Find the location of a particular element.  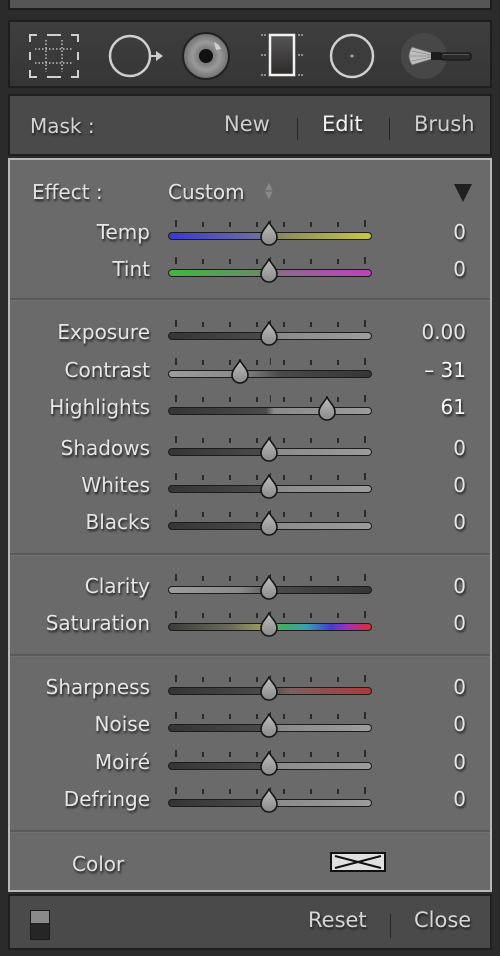

slider-thumb-contrast is located at coordinates (240, 371).